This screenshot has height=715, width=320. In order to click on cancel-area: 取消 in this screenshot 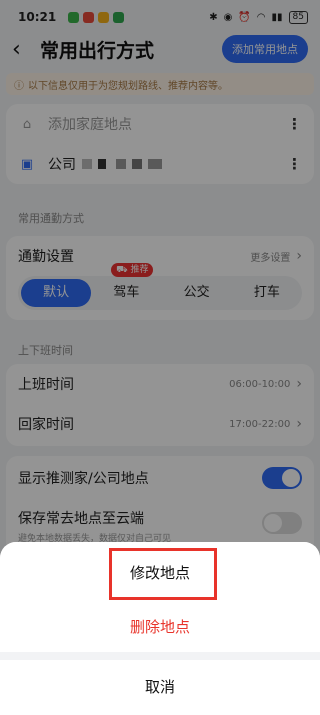, I will do `click(160, 687)`.